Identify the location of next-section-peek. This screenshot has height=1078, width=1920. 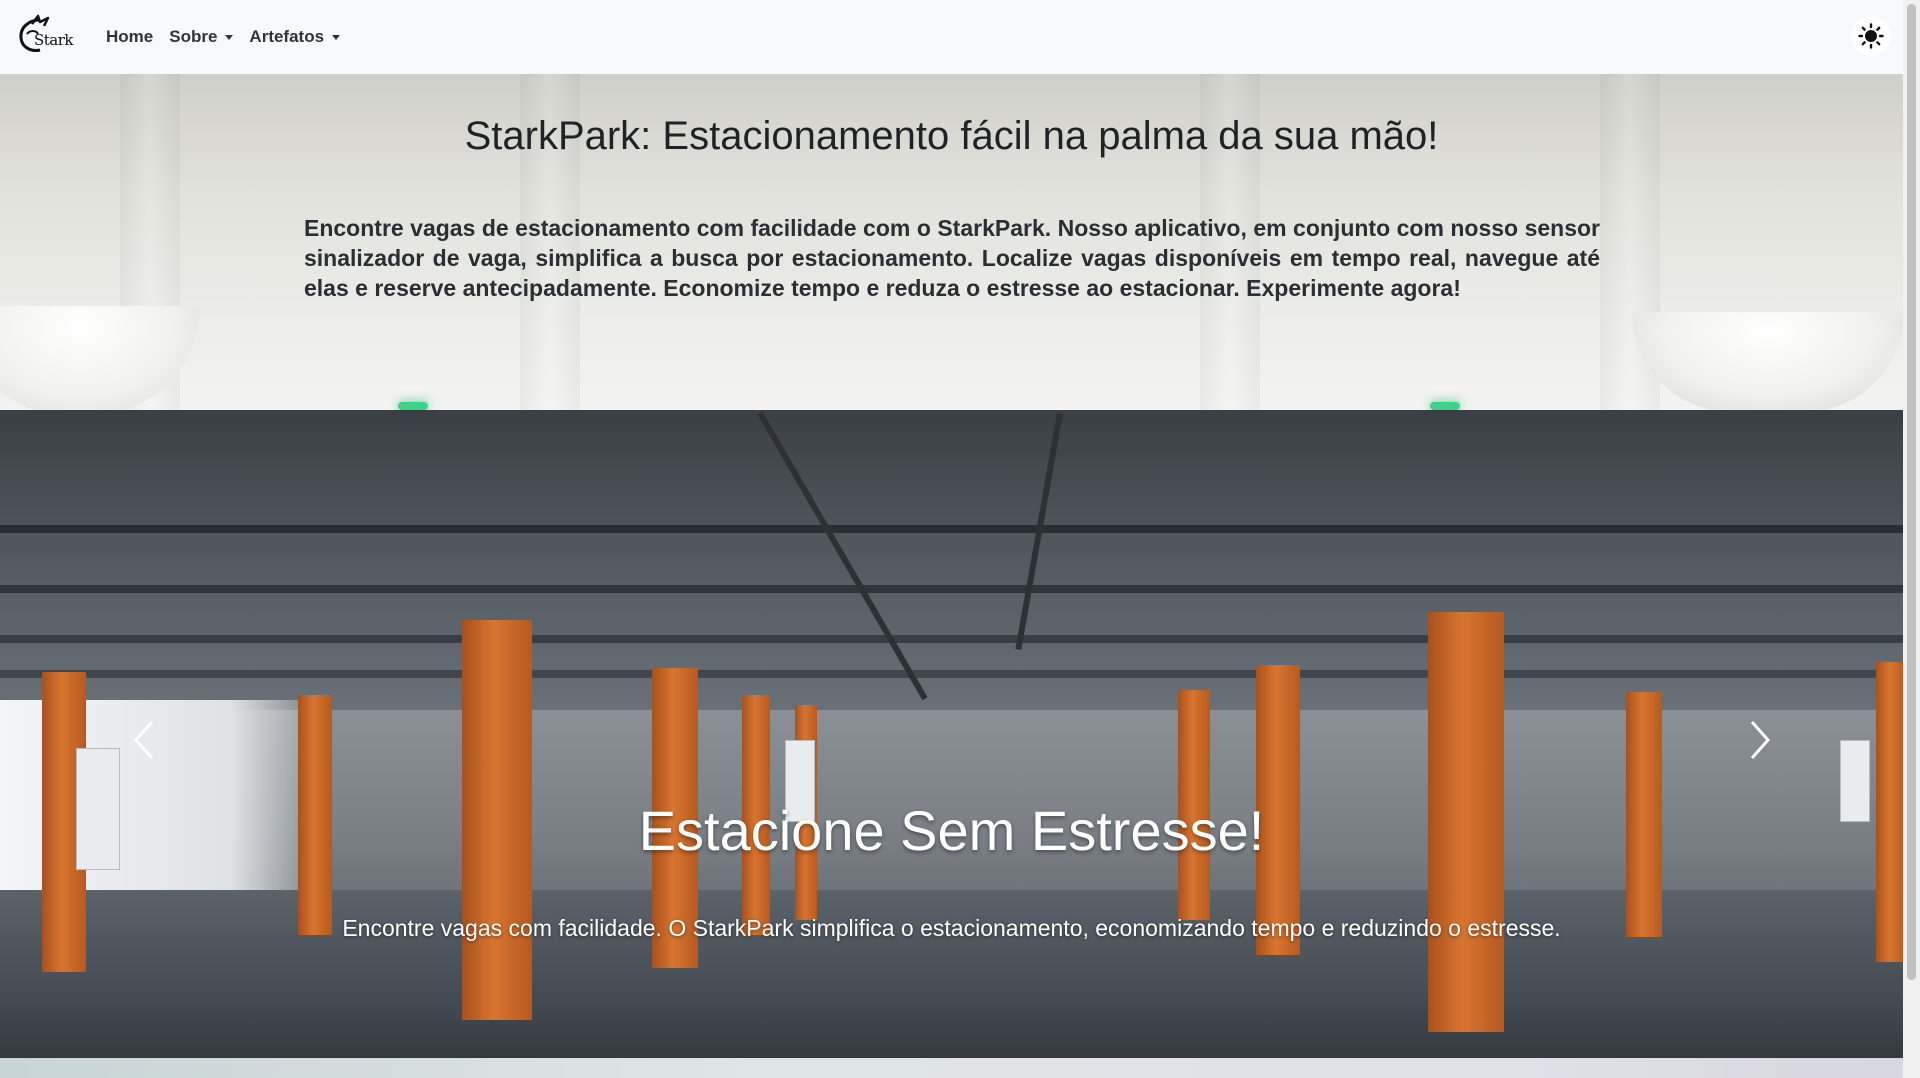
(951, 1068).